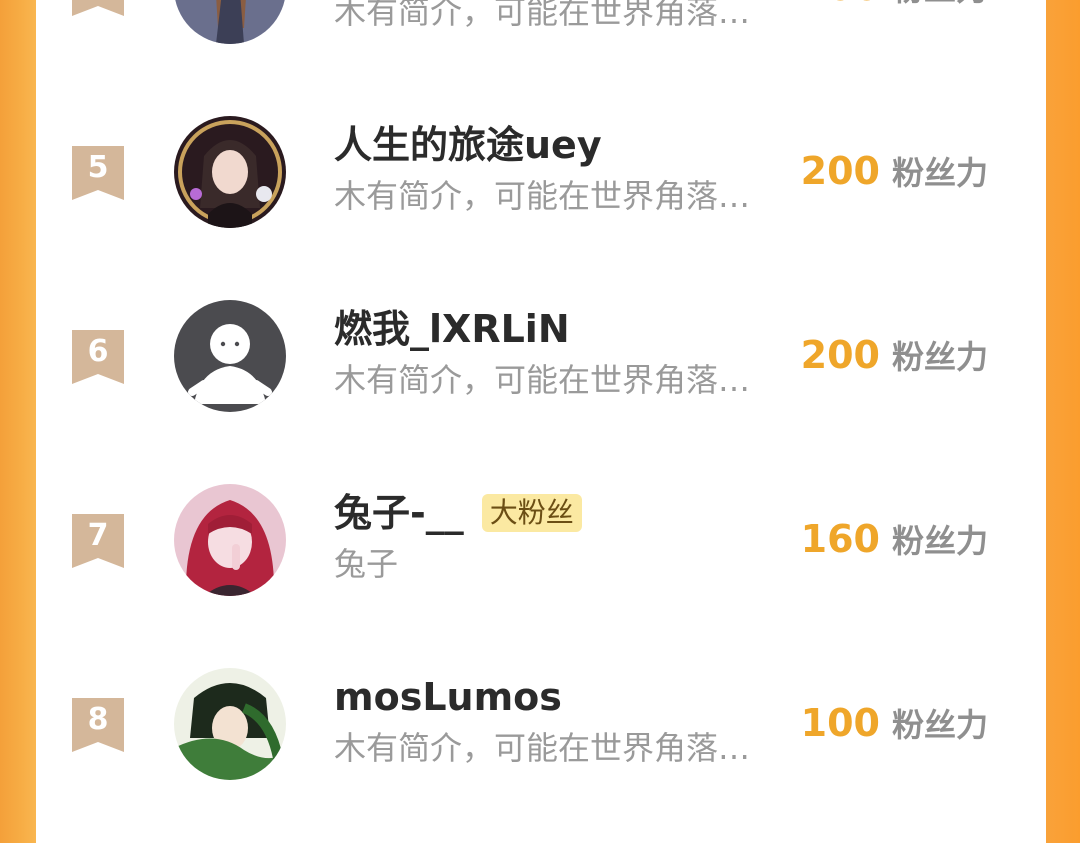 Image resolution: width=1080 pixels, height=843 pixels. I want to click on user-name: mosLumos, so click(448, 697).